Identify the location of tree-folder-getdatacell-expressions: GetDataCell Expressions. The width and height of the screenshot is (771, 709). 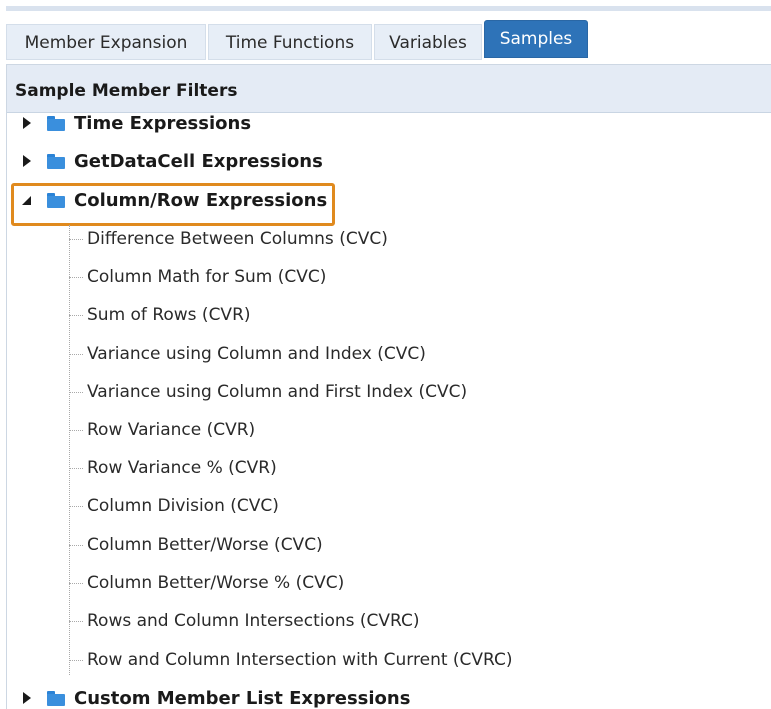
(171, 161).